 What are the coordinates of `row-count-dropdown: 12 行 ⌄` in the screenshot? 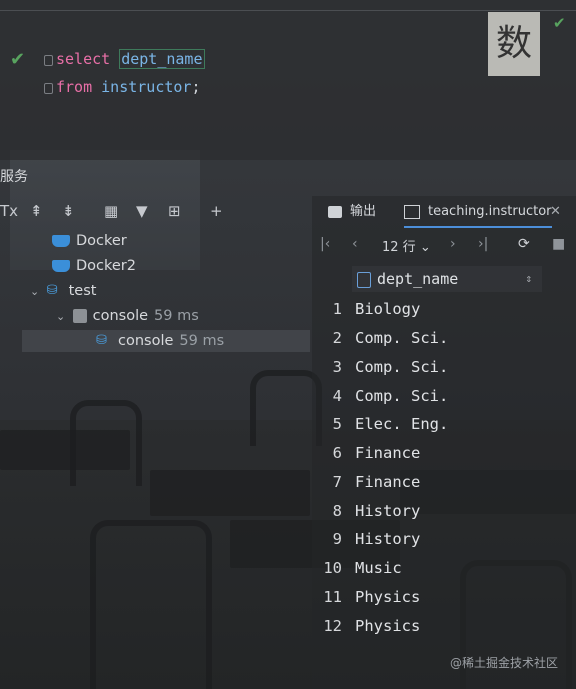 It's located at (406, 245).